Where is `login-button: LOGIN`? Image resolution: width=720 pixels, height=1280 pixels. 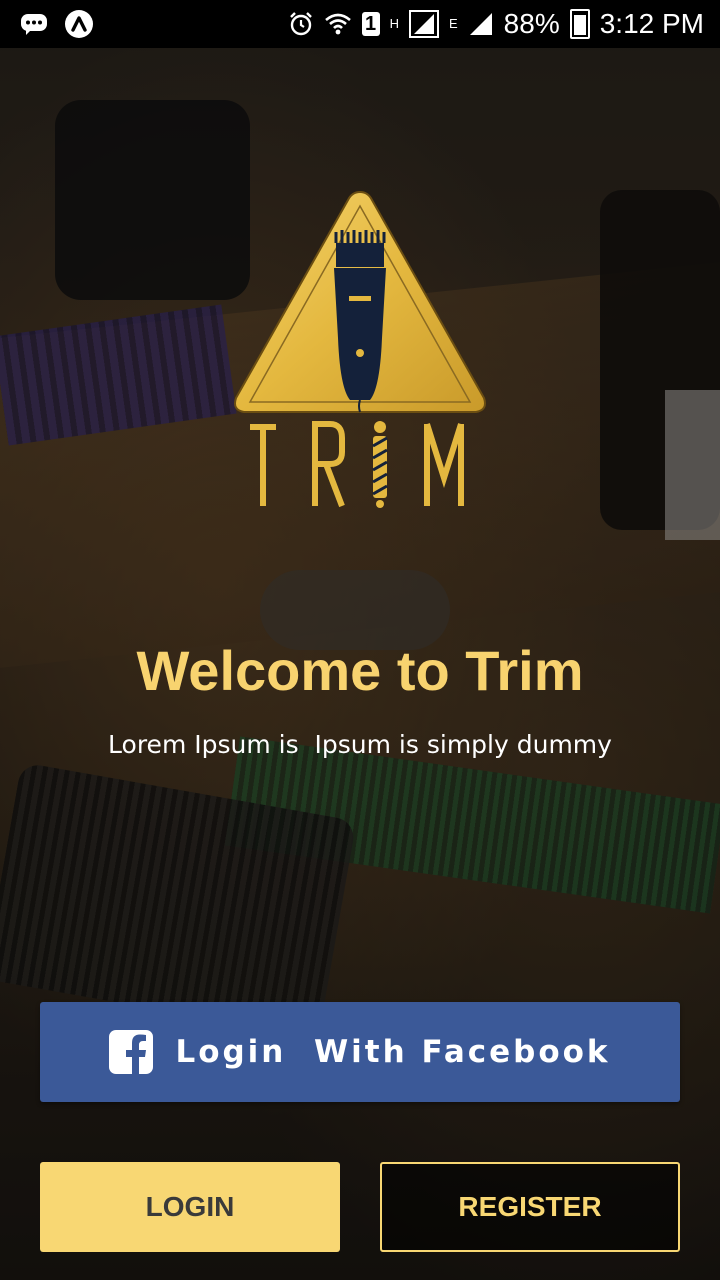 login-button: LOGIN is located at coordinates (190, 1207).